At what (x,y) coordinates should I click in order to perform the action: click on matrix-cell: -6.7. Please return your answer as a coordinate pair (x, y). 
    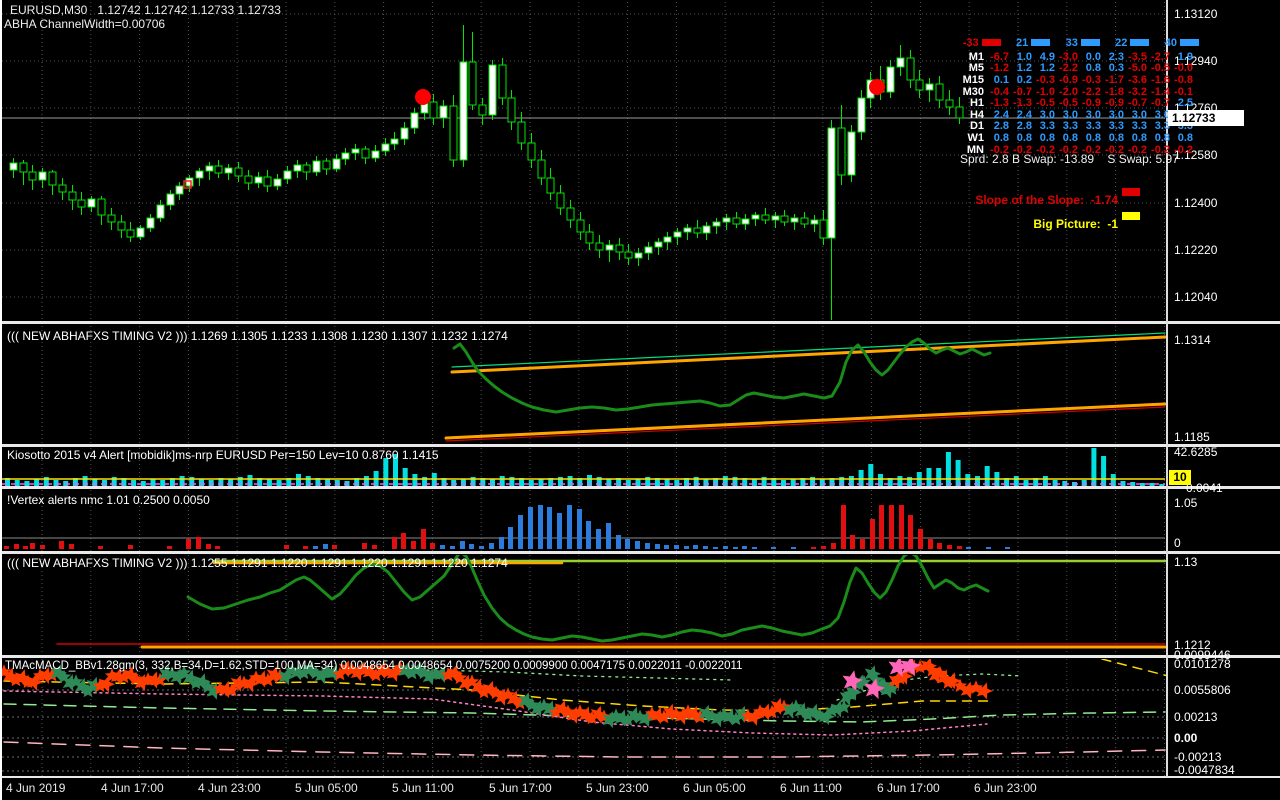
    Looking at the image, I should click on (999, 56).